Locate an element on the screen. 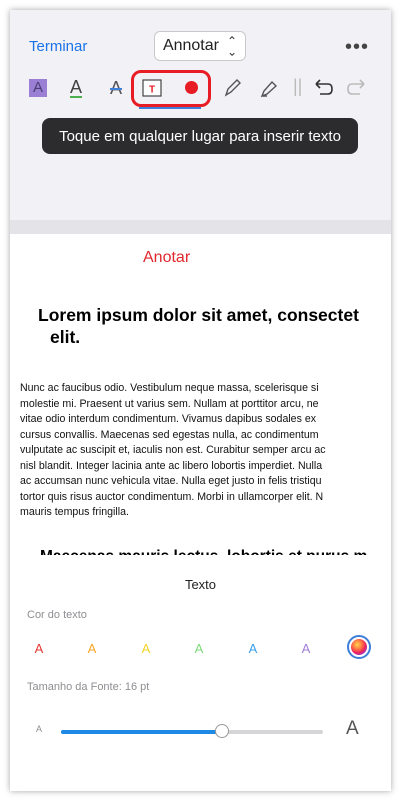  highlight-glyph: A is located at coordinates (38, 88).